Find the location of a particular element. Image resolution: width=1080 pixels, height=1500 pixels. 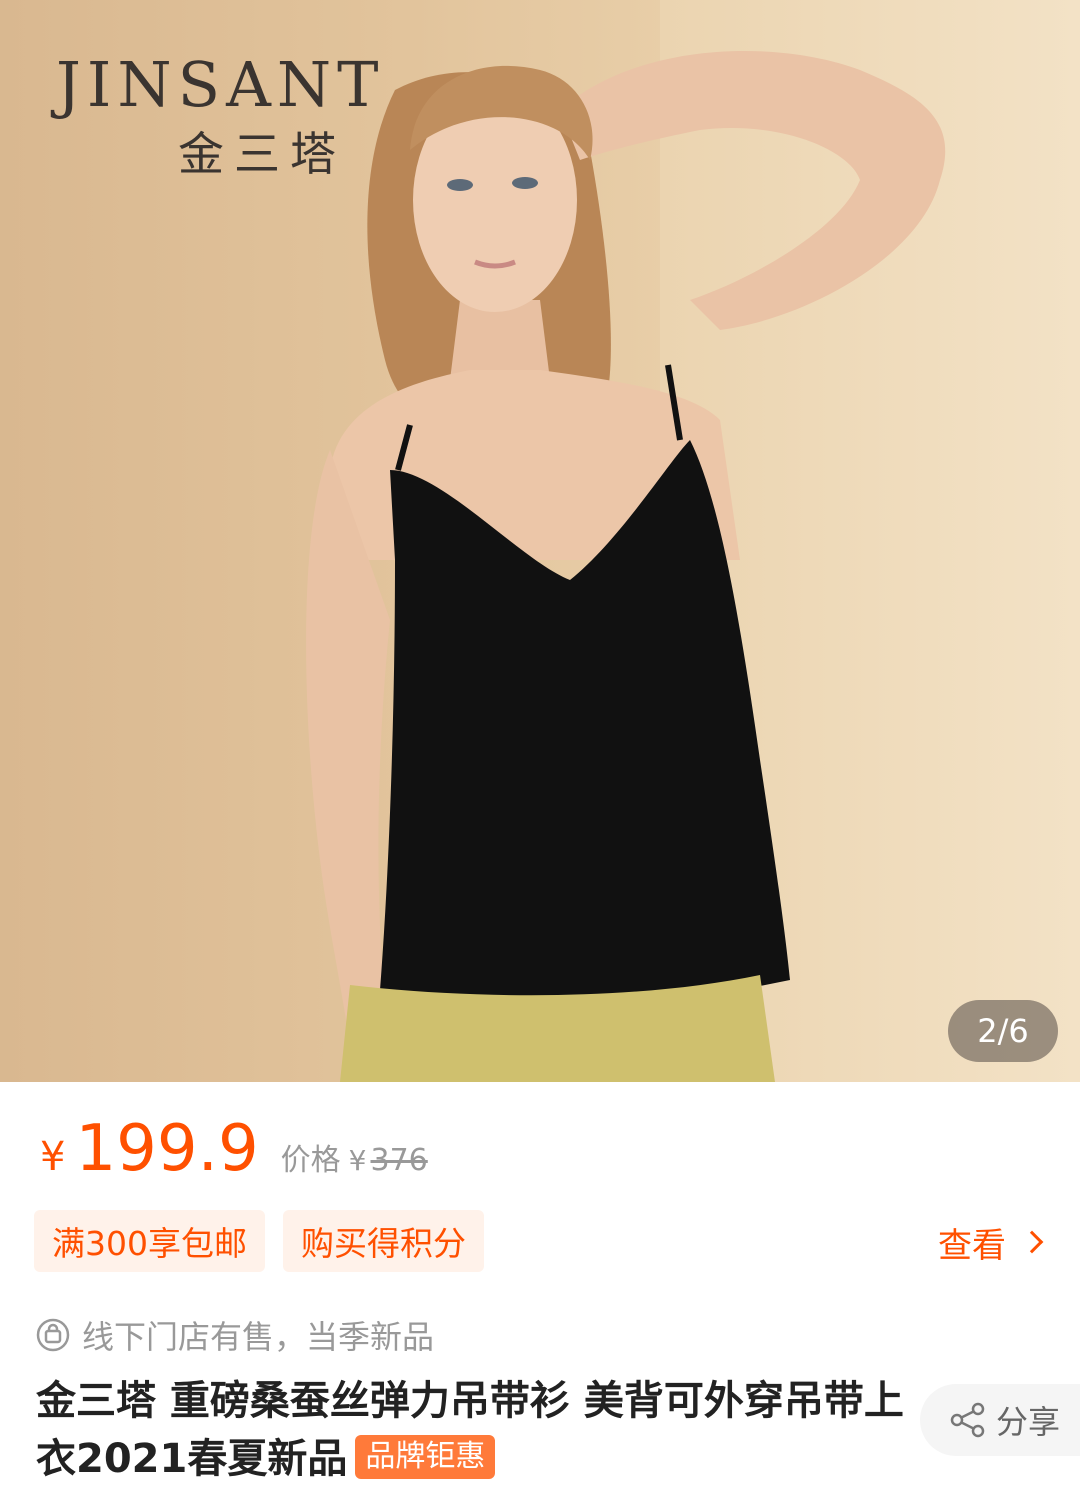

share-icon is located at coordinates (967, 1420).